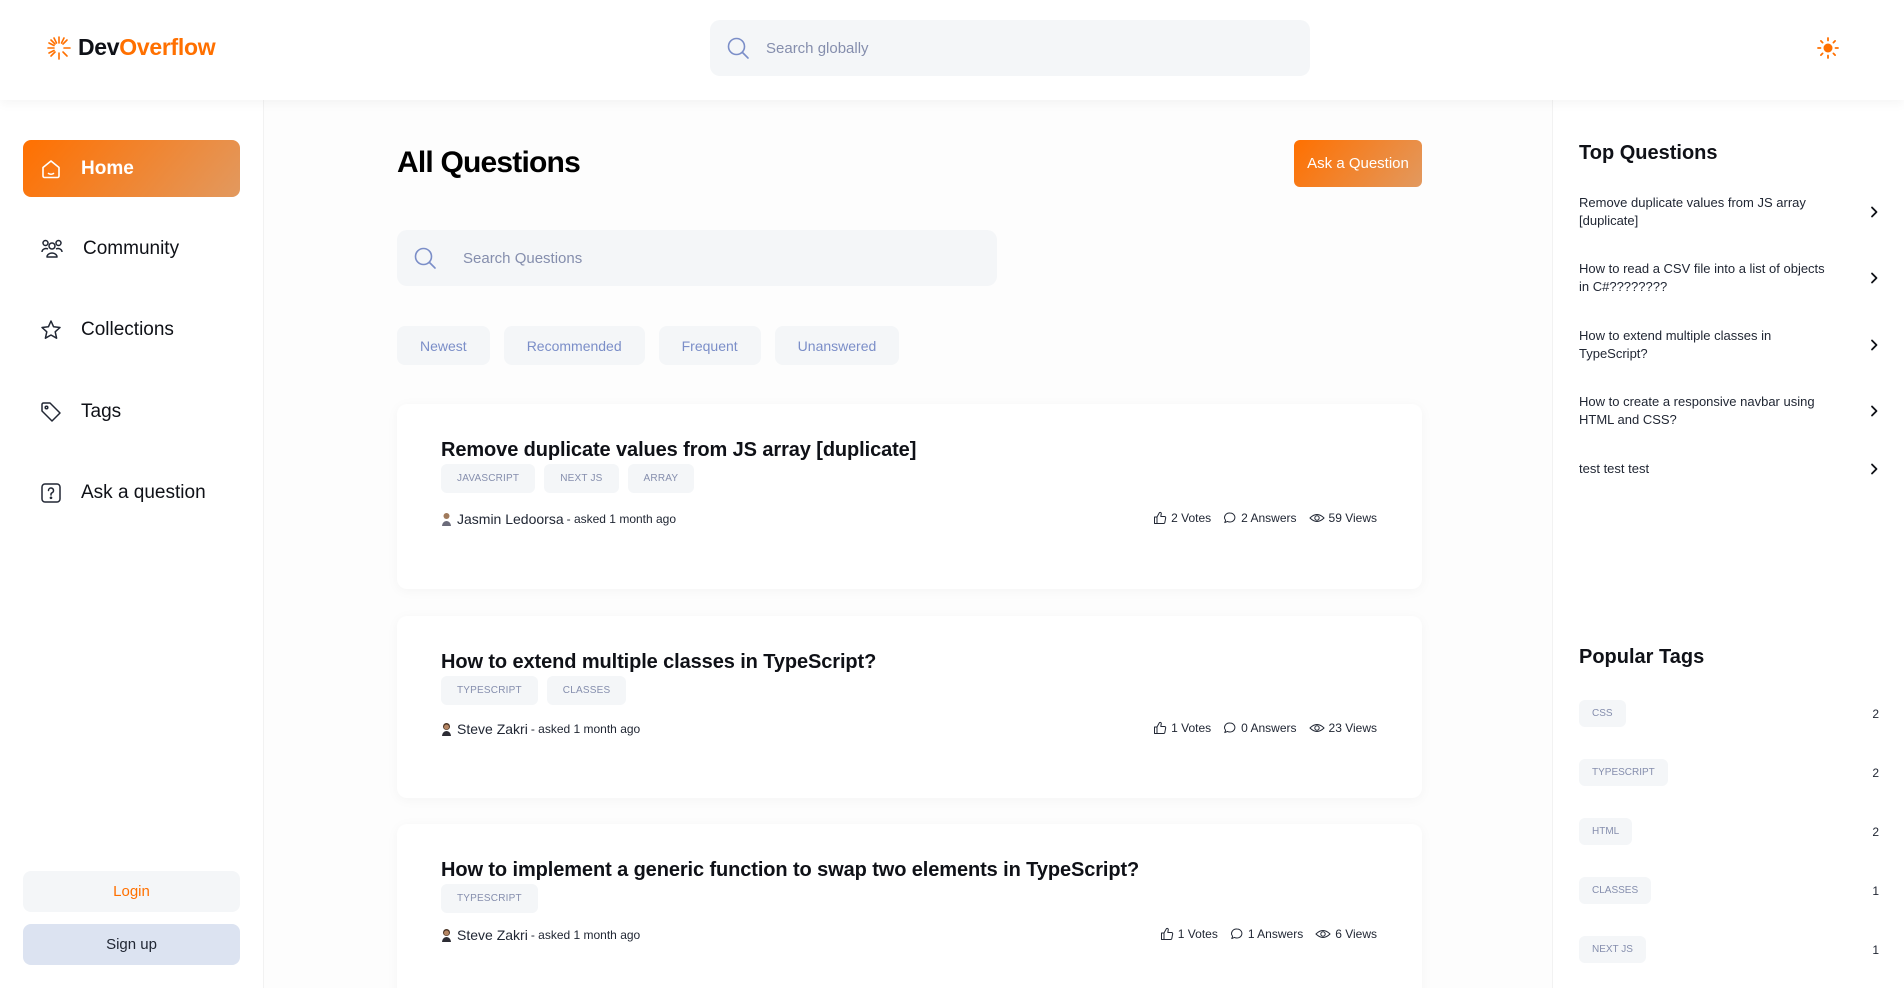 The height and width of the screenshot is (988, 1904). What do you see at coordinates (1729, 890) in the screenshot?
I see `popular-tag-item: CLASSES 1` at bounding box center [1729, 890].